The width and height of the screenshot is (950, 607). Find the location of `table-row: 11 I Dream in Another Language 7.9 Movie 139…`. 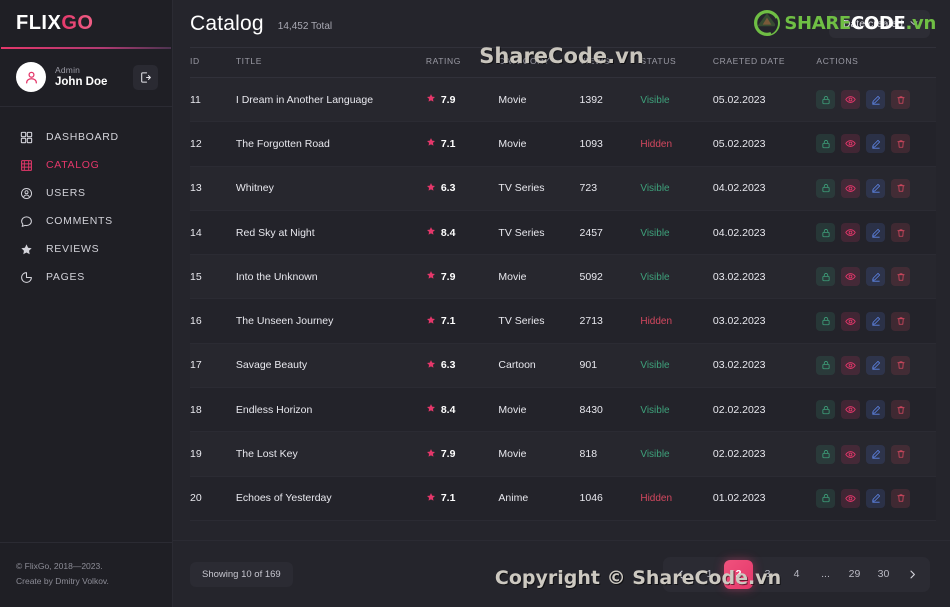

table-row: 11 I Dream in Another Language 7.9 Movie 139… is located at coordinates (563, 100).